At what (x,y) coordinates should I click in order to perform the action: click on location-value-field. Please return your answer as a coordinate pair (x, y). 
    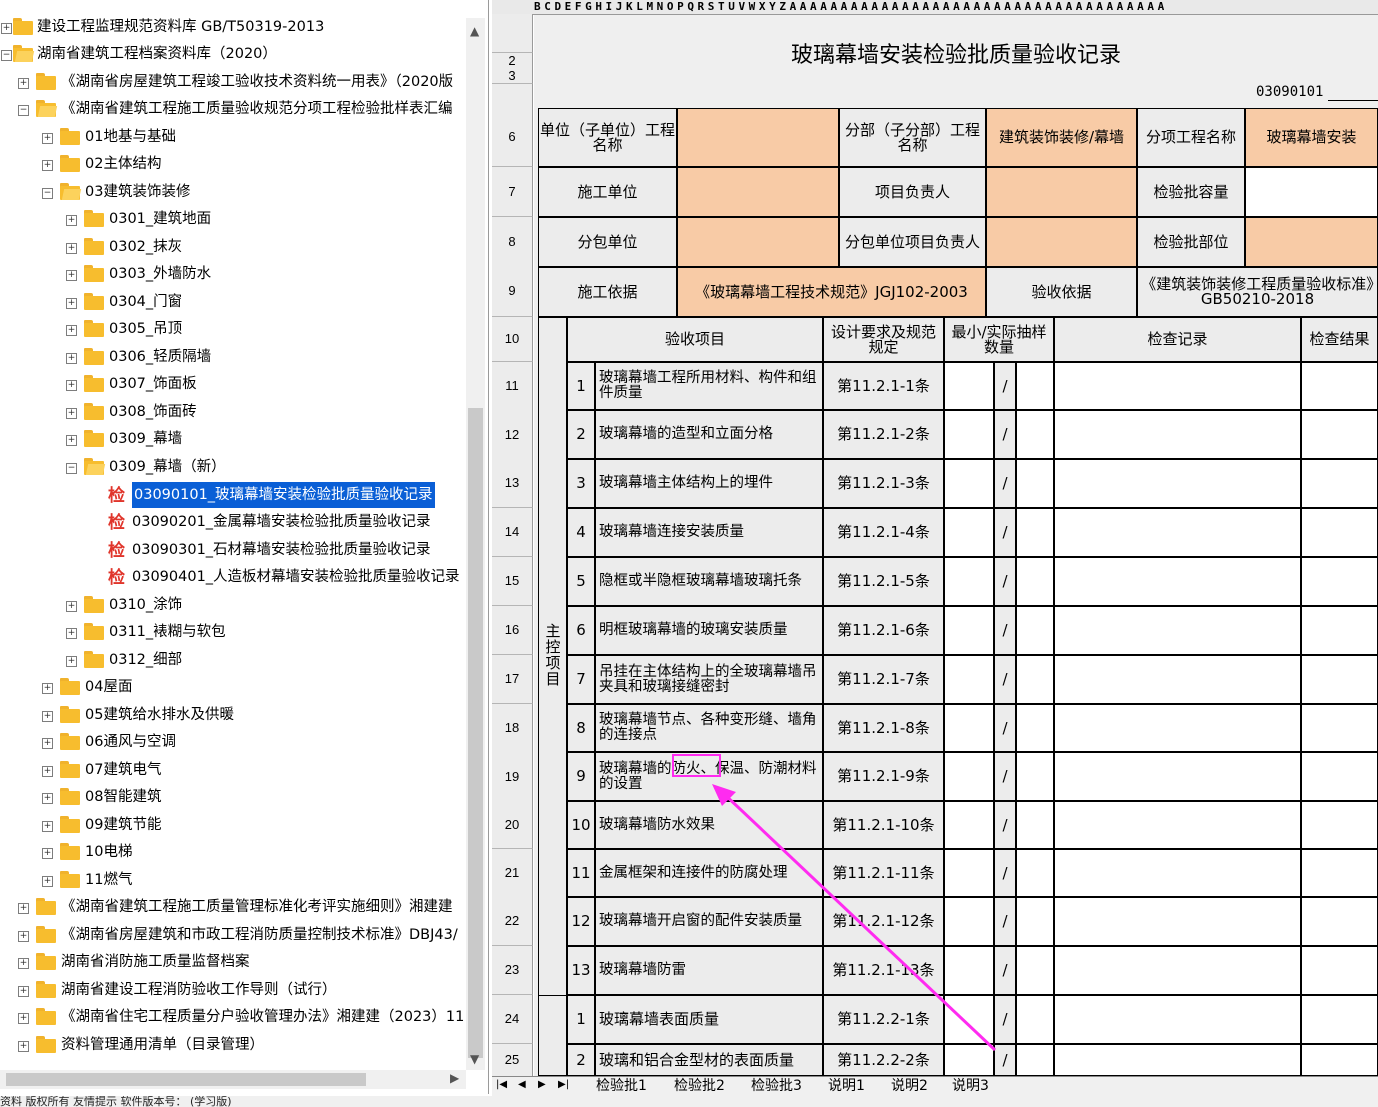
    Looking at the image, I should click on (1311, 242).